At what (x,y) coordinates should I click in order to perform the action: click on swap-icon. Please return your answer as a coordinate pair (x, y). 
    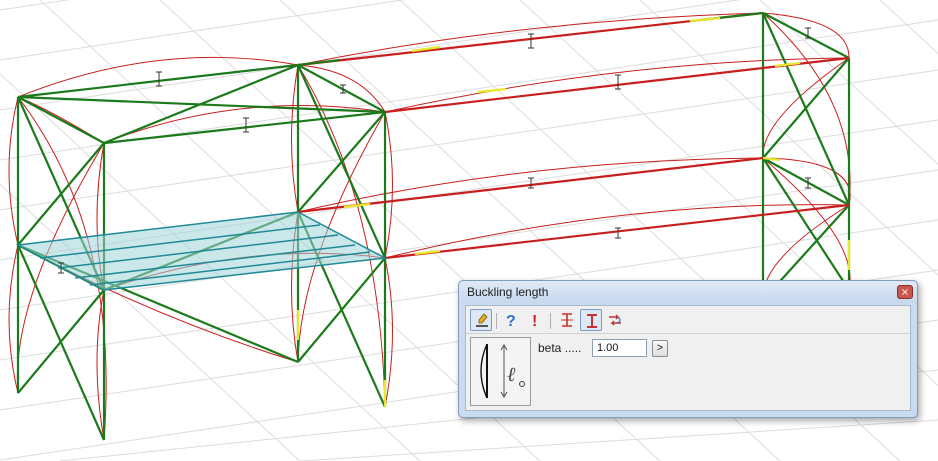
    Looking at the image, I should click on (615, 320).